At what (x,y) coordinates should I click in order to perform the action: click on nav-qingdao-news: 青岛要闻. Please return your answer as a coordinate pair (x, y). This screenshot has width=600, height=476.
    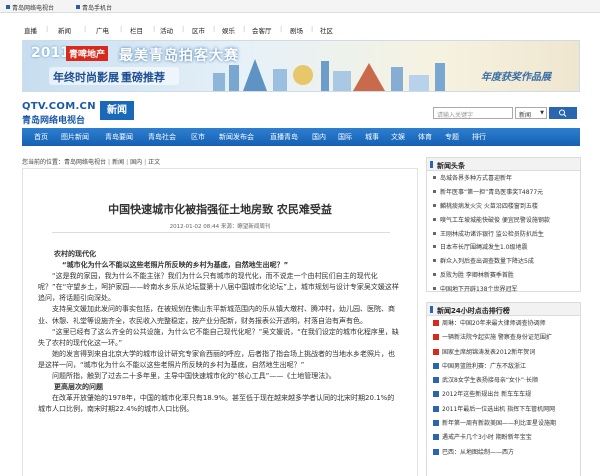
    Looking at the image, I should click on (119, 137).